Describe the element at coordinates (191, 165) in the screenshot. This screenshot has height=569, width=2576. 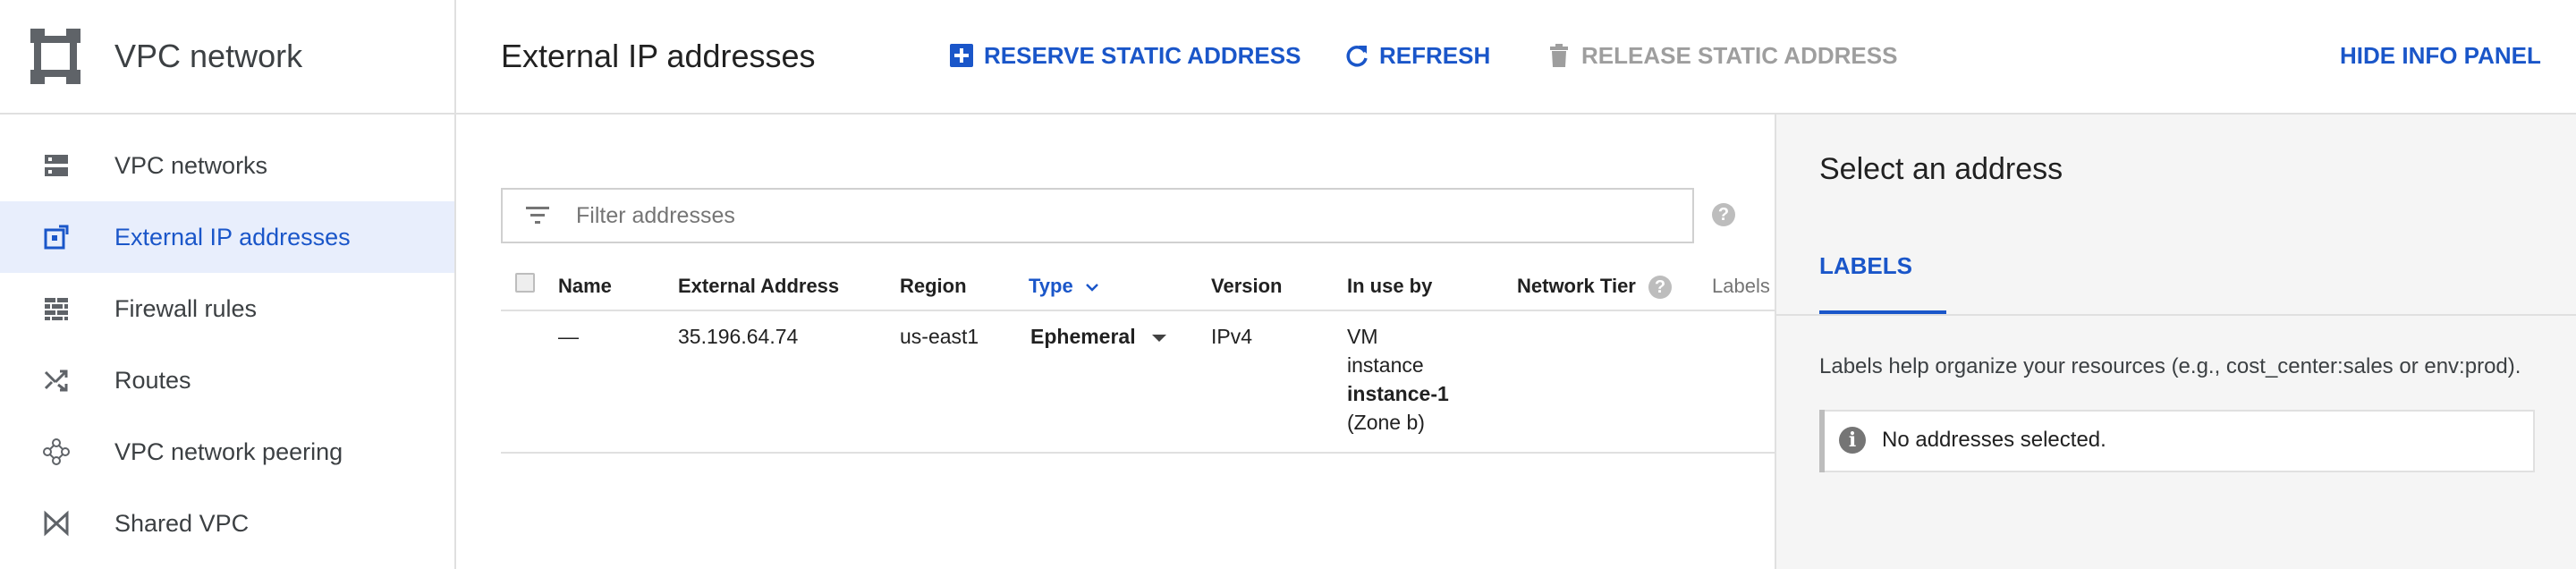
I see `sidebar-item-label: VPC networks` at that location.